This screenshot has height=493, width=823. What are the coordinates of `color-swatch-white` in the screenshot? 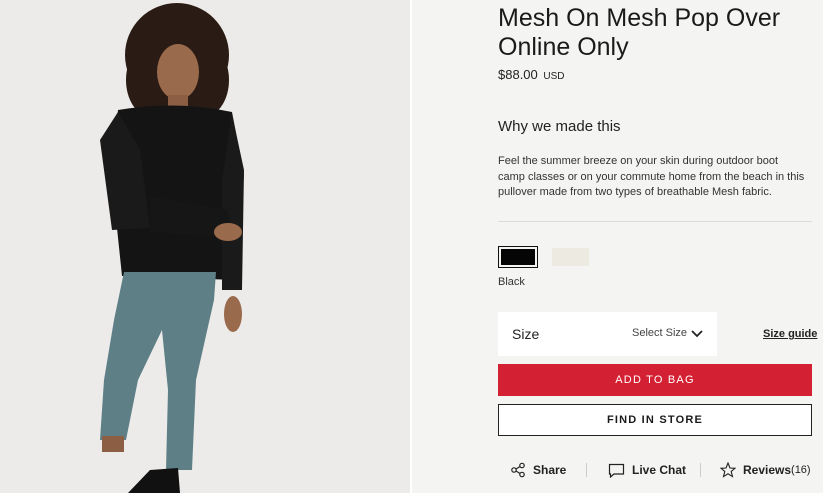 It's located at (570, 257).